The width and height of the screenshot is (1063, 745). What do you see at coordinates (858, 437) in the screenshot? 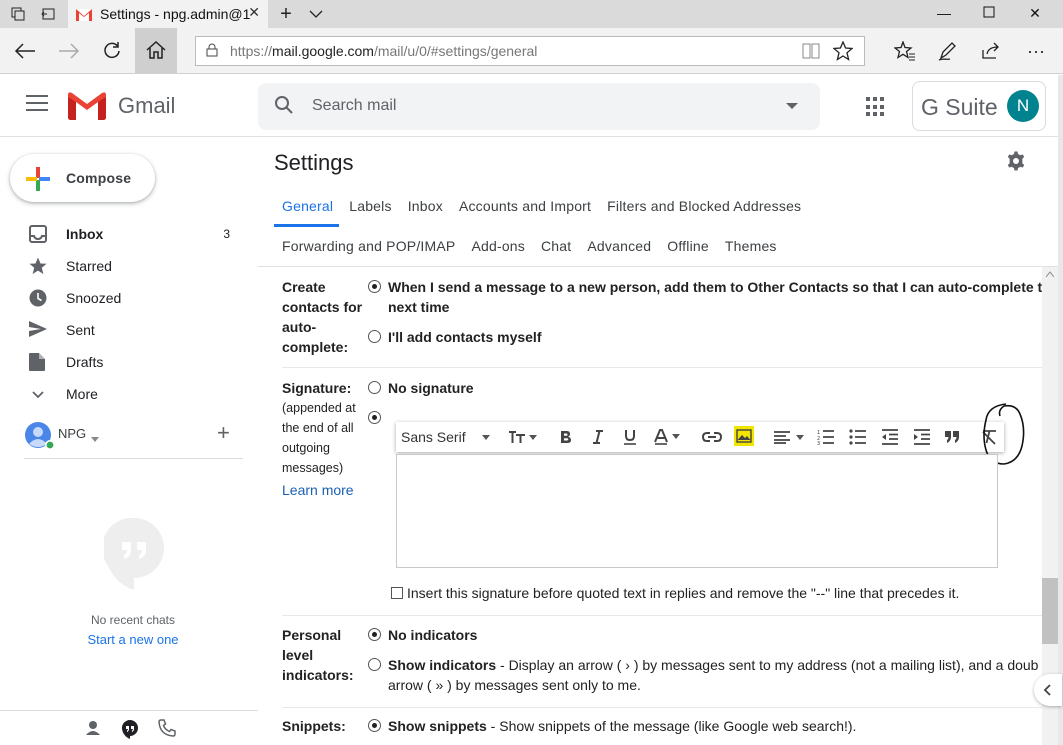
I see `bulleted-list-icon` at bounding box center [858, 437].